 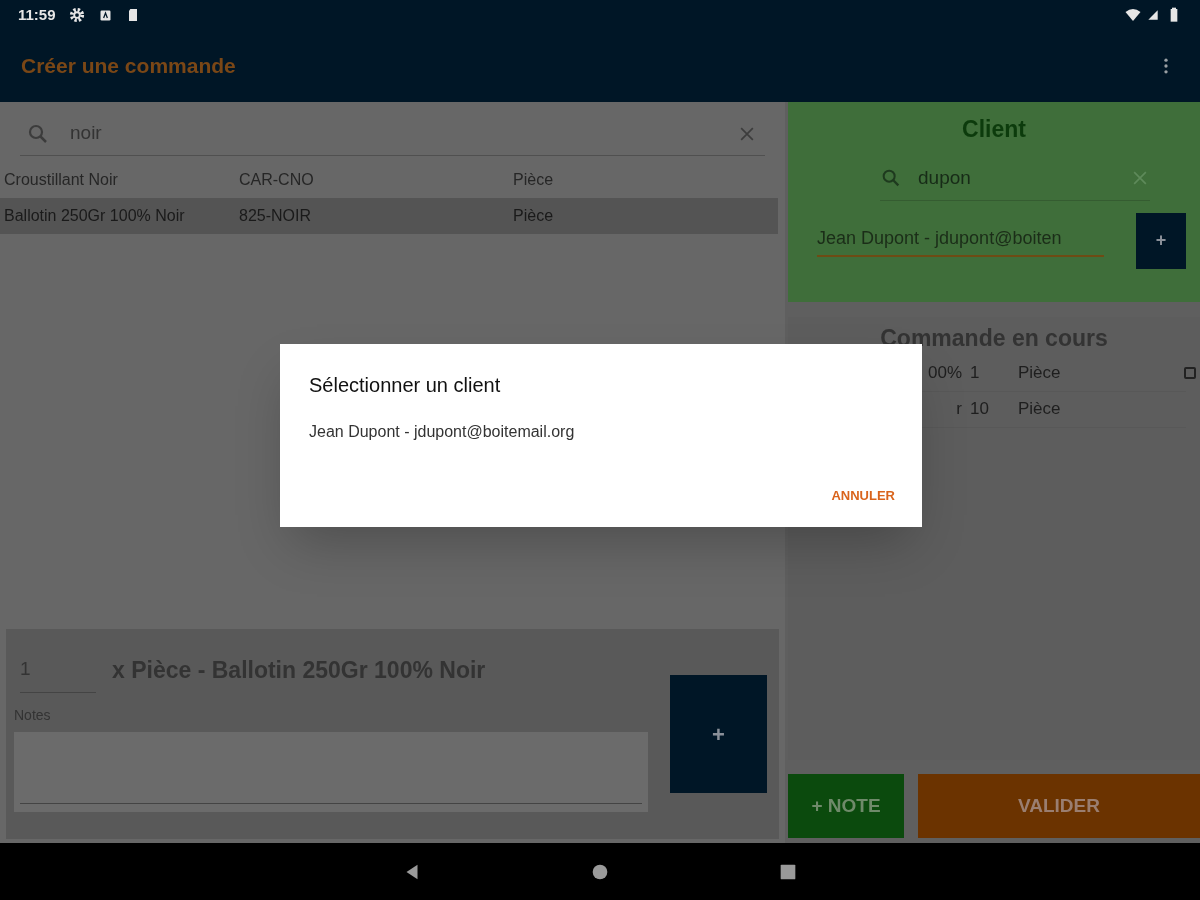 What do you see at coordinates (37, 14) in the screenshot?
I see `clock: 11:59` at bounding box center [37, 14].